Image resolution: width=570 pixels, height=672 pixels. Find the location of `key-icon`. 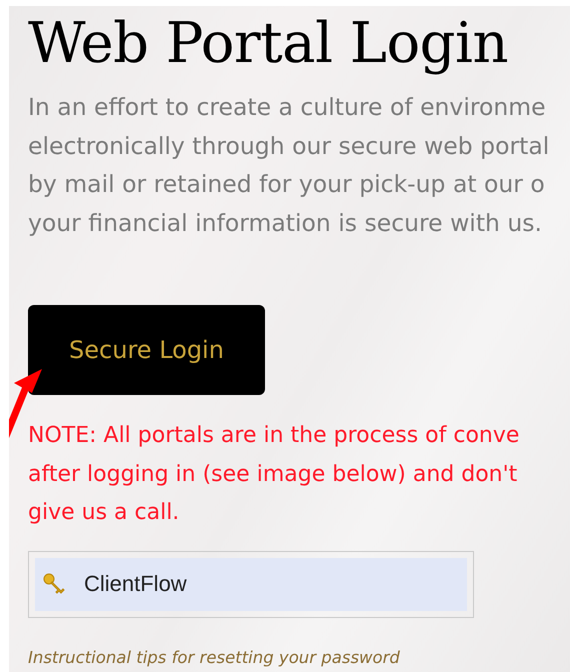

key-icon is located at coordinates (54, 584).